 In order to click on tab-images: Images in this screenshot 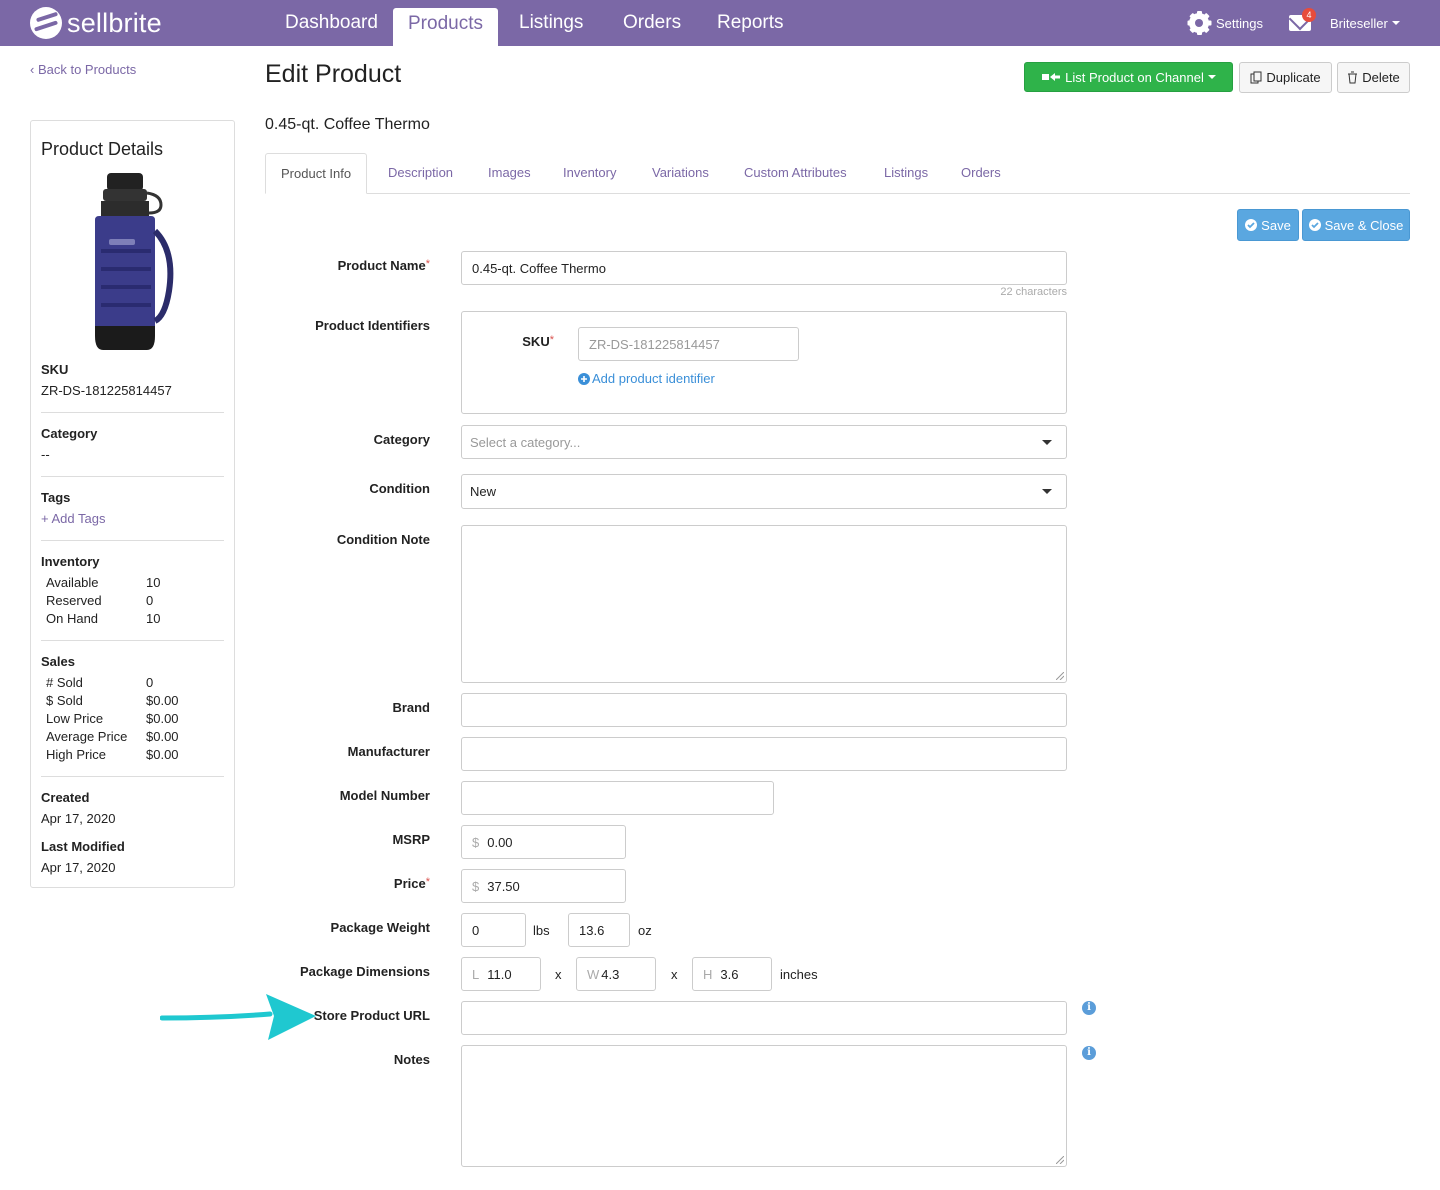, I will do `click(509, 173)`.